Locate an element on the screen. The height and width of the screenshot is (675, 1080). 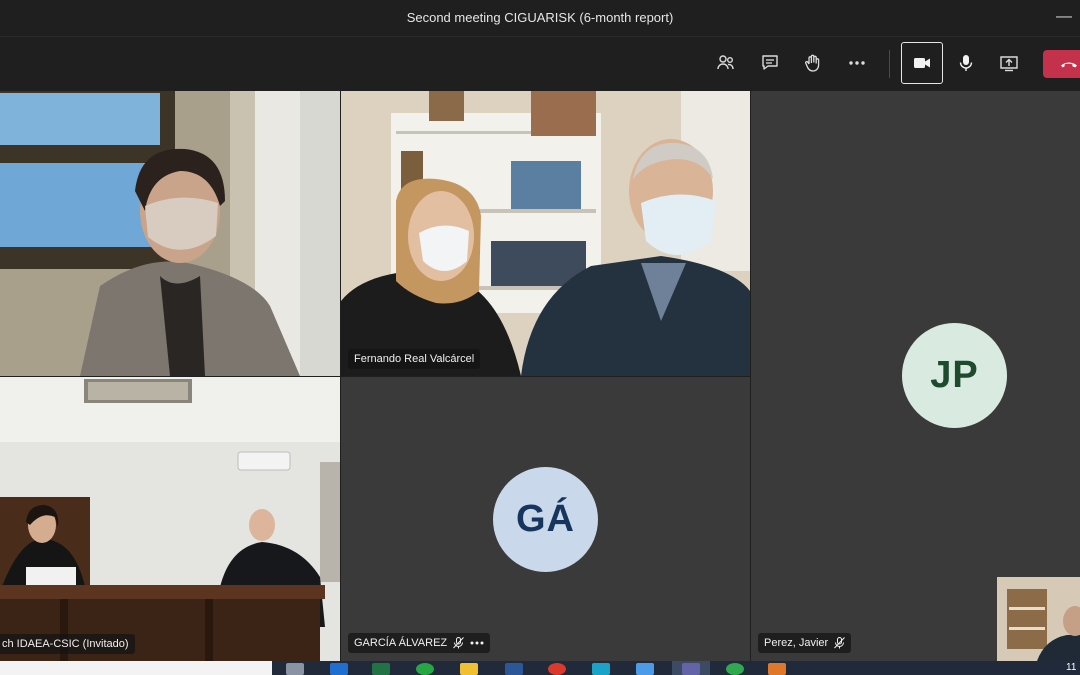
more-actions-button is located at coordinates (857, 63).